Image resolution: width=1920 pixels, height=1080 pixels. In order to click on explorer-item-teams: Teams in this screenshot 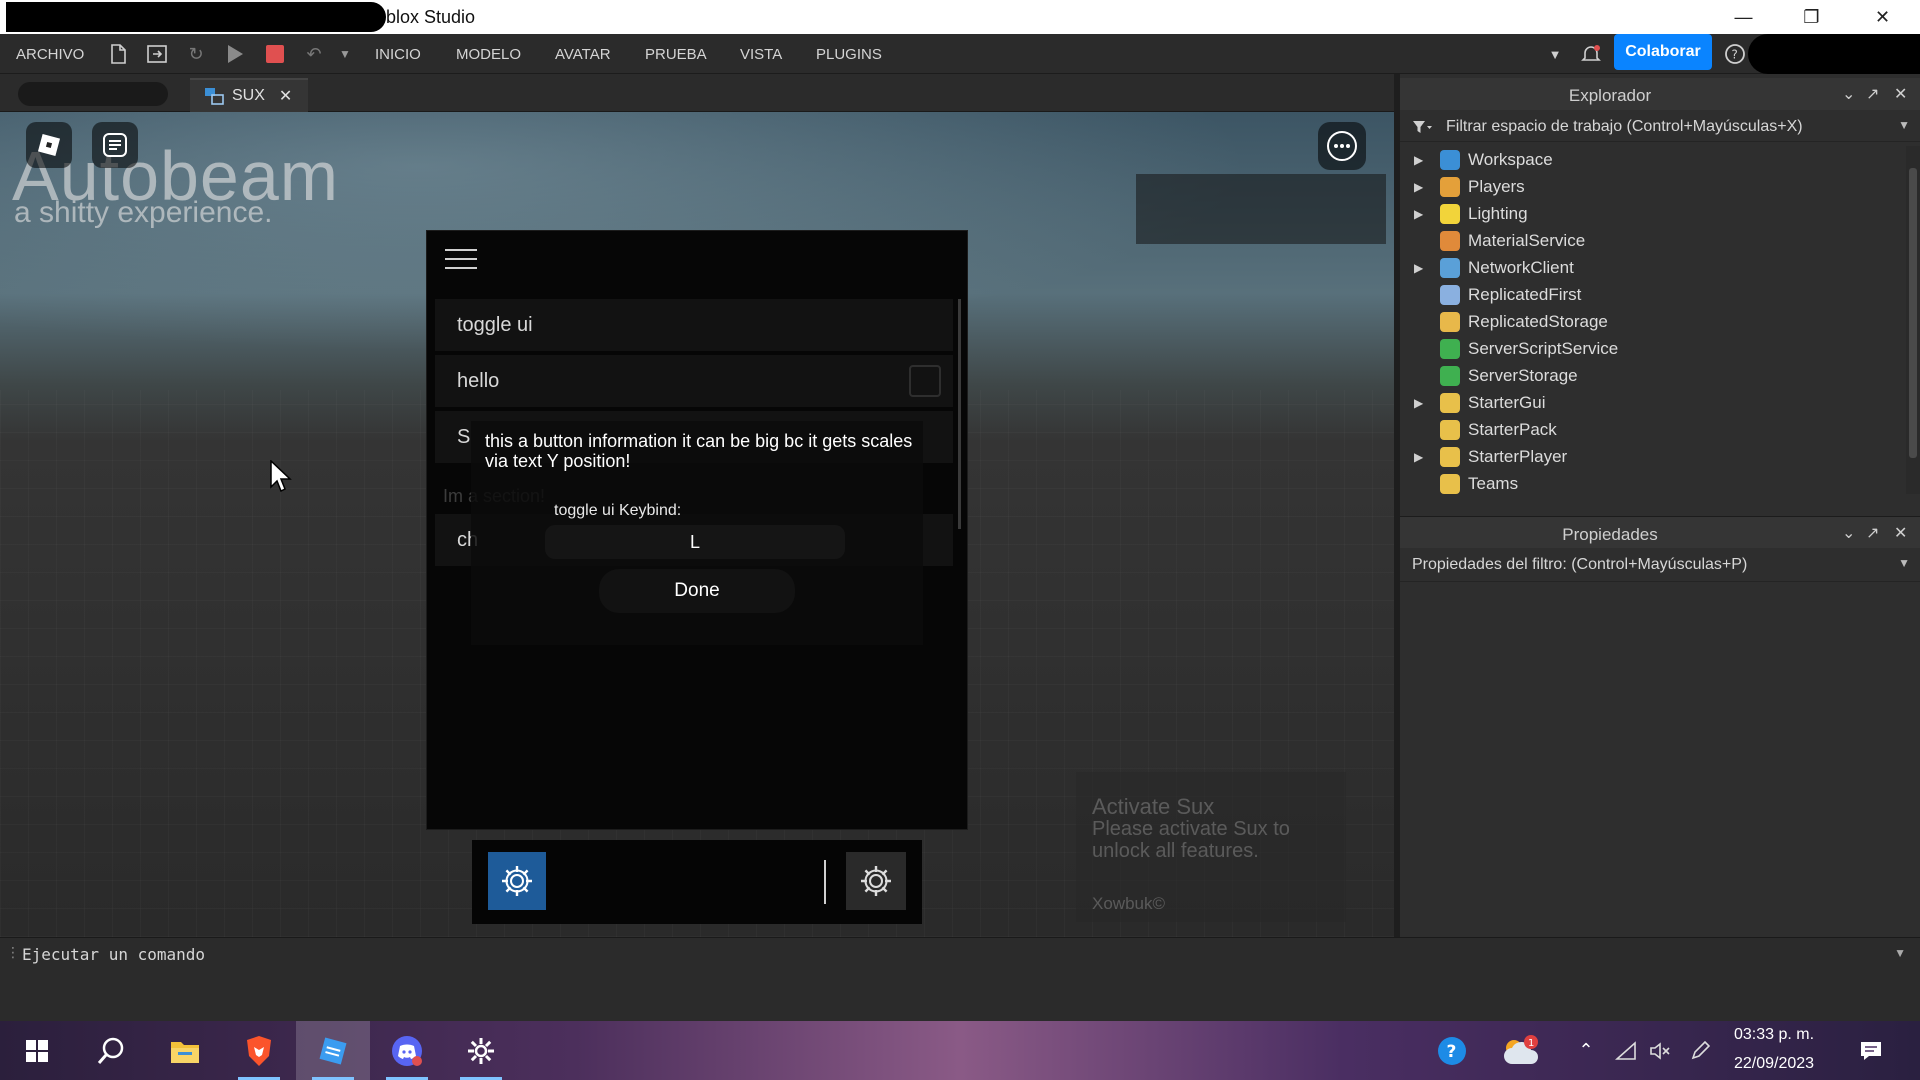, I will do `click(1653, 483)`.